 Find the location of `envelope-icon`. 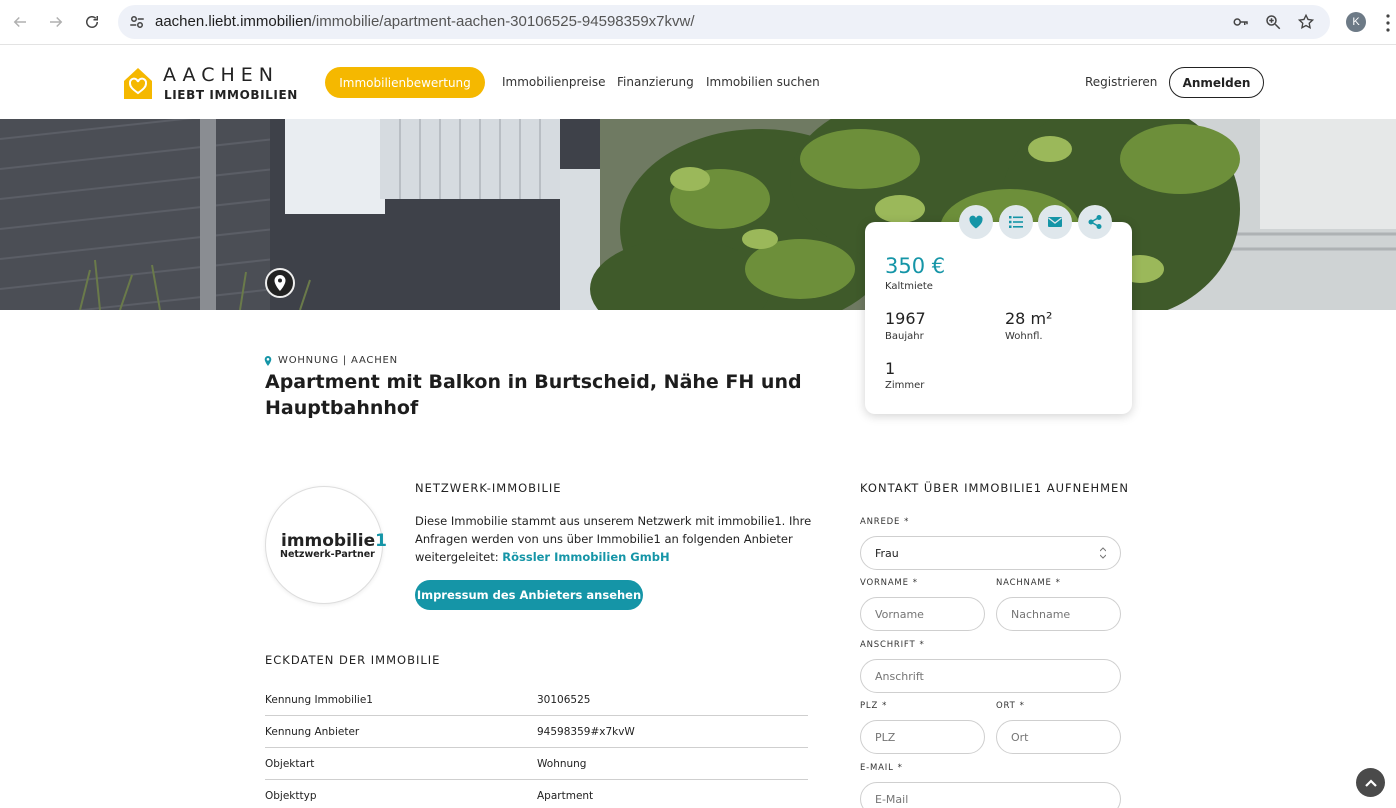

envelope-icon is located at coordinates (1055, 222).